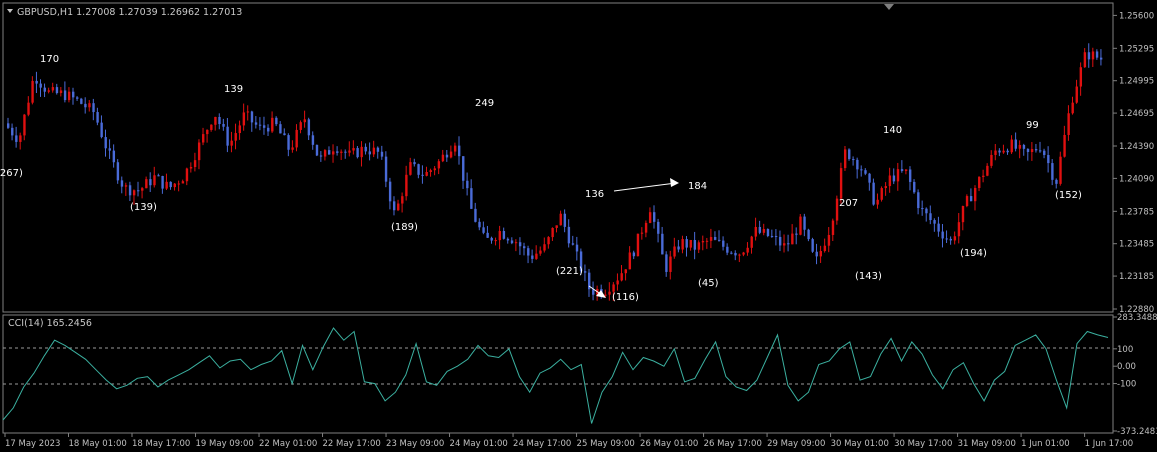 This screenshot has height=452, width=1157. What do you see at coordinates (404, 227) in the screenshot?
I see `swing-label: (189)` at bounding box center [404, 227].